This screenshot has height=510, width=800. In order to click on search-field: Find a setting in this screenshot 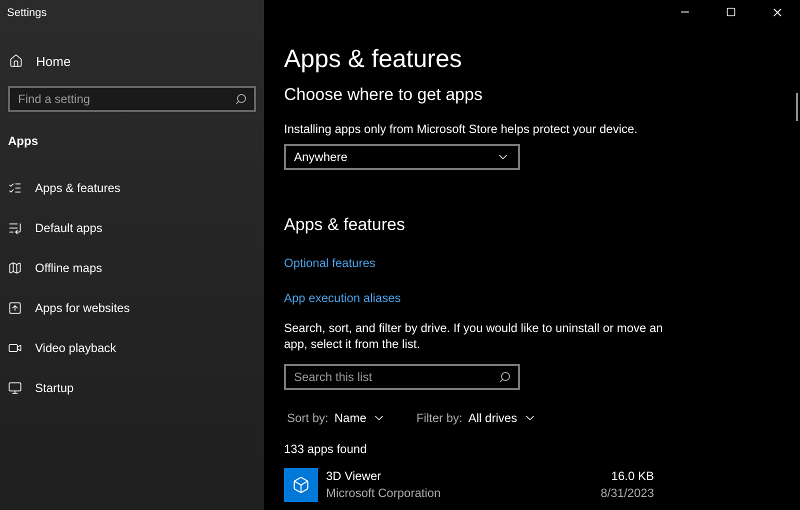, I will do `click(132, 99)`.